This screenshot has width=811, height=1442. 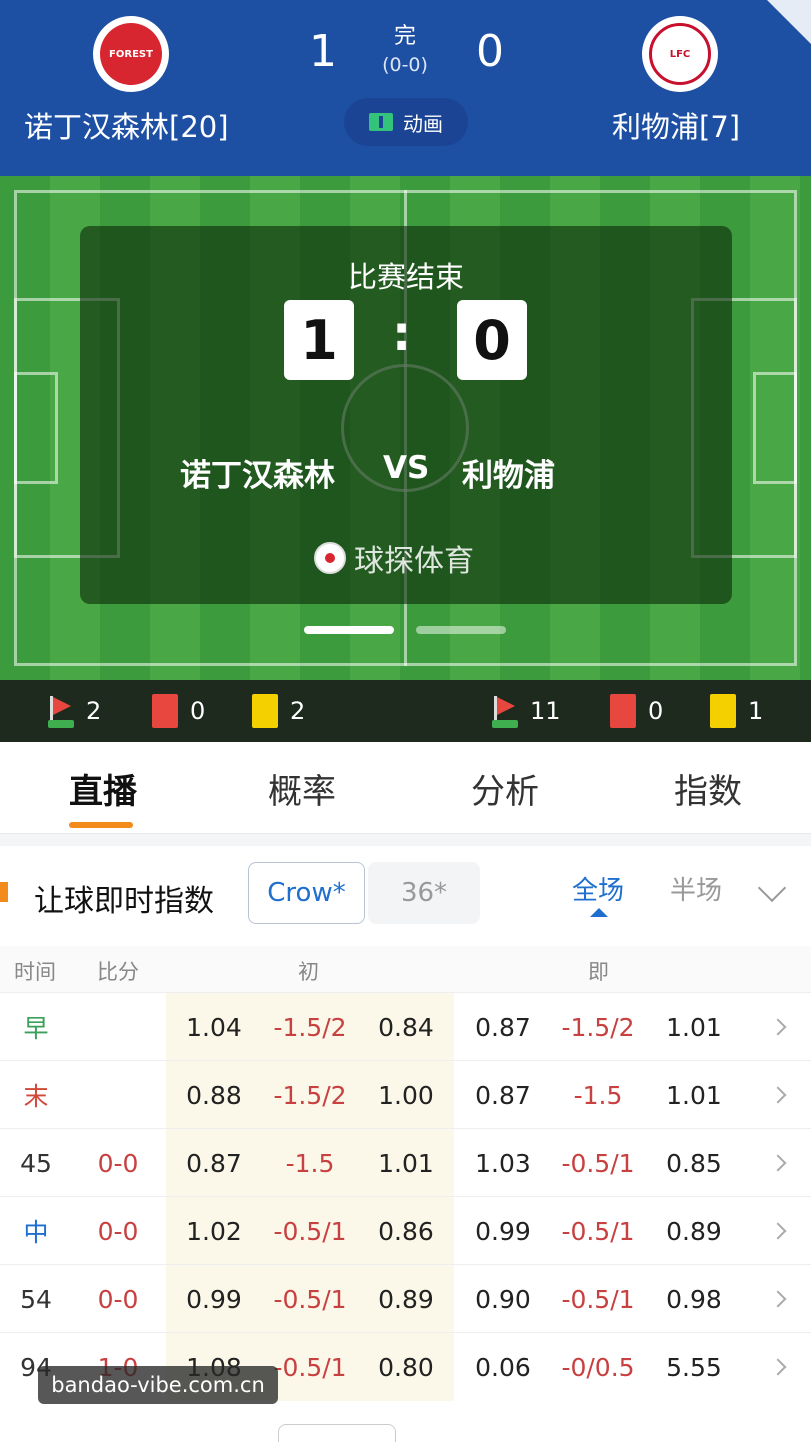 I want to click on home-score: 1, so click(x=323, y=51).